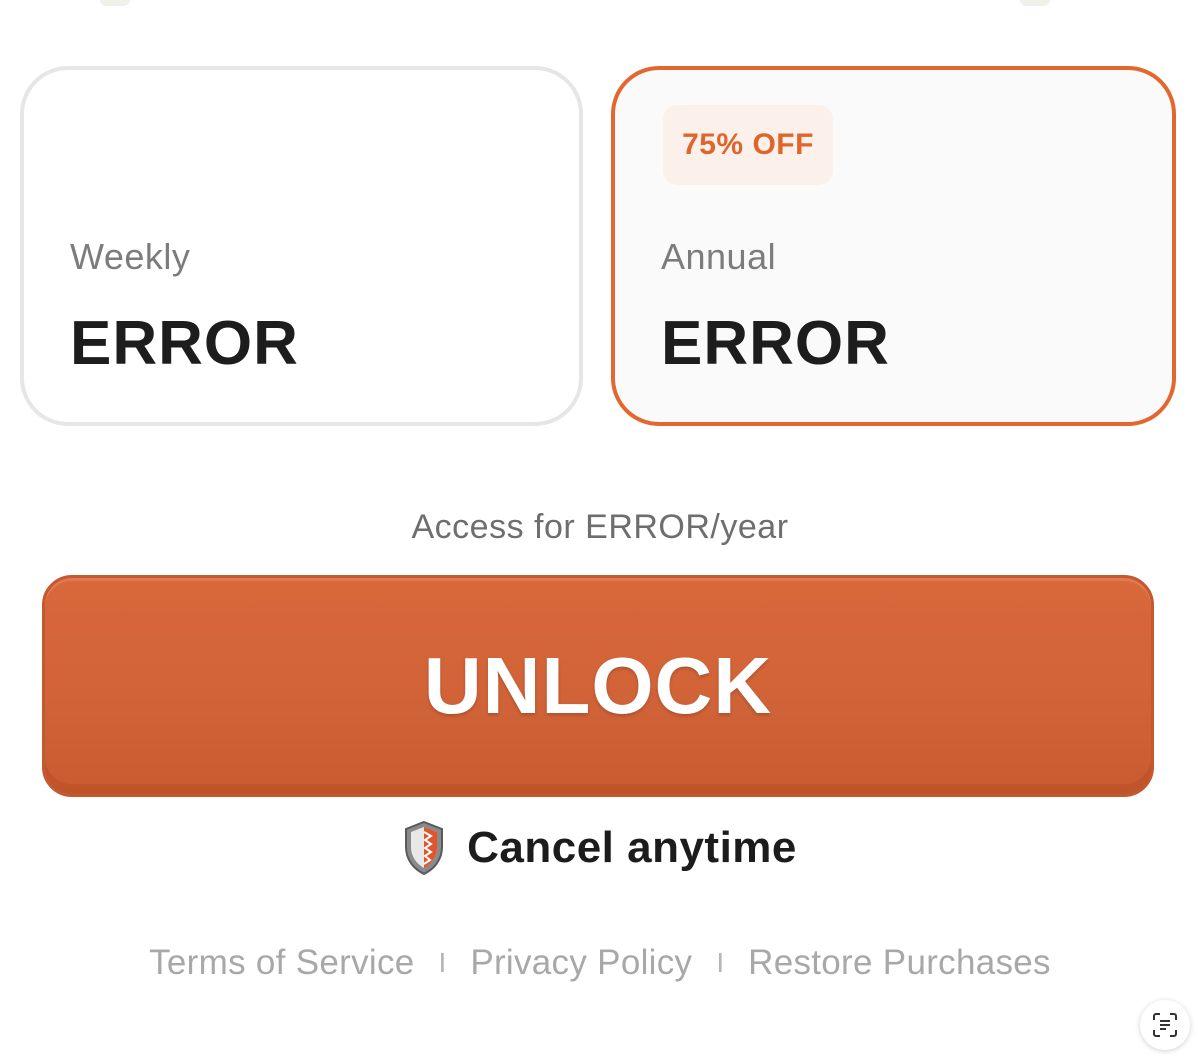 The width and height of the screenshot is (1200, 1055). Describe the element at coordinates (748, 145) in the screenshot. I see `discount-badge: 75% OFF` at that location.